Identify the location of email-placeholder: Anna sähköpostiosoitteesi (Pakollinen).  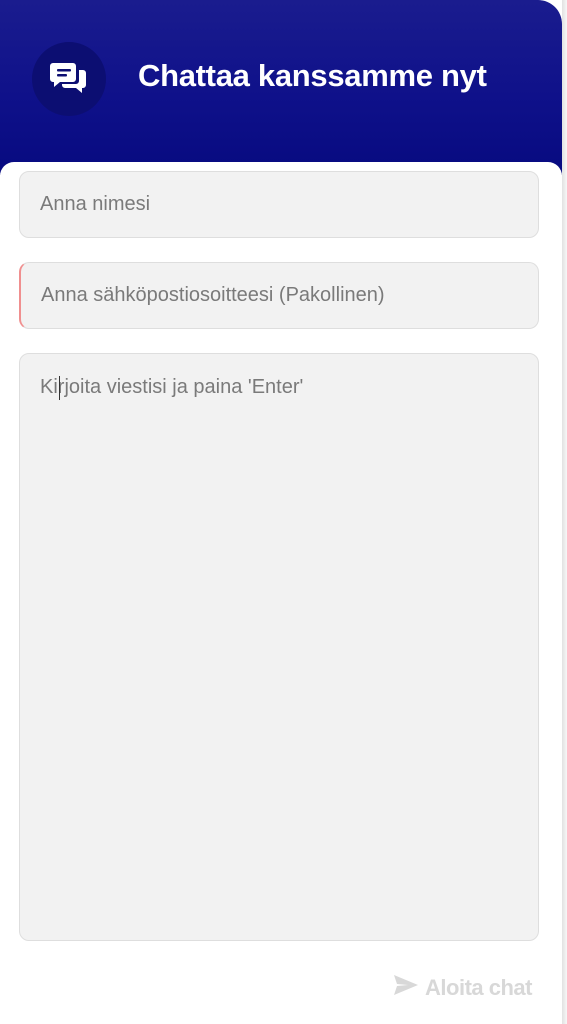
(213, 295).